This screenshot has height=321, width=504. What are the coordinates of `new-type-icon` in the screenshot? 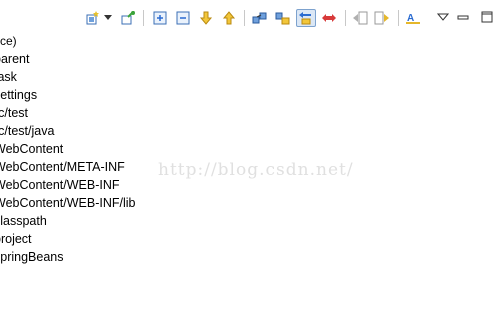 It's located at (93, 18).